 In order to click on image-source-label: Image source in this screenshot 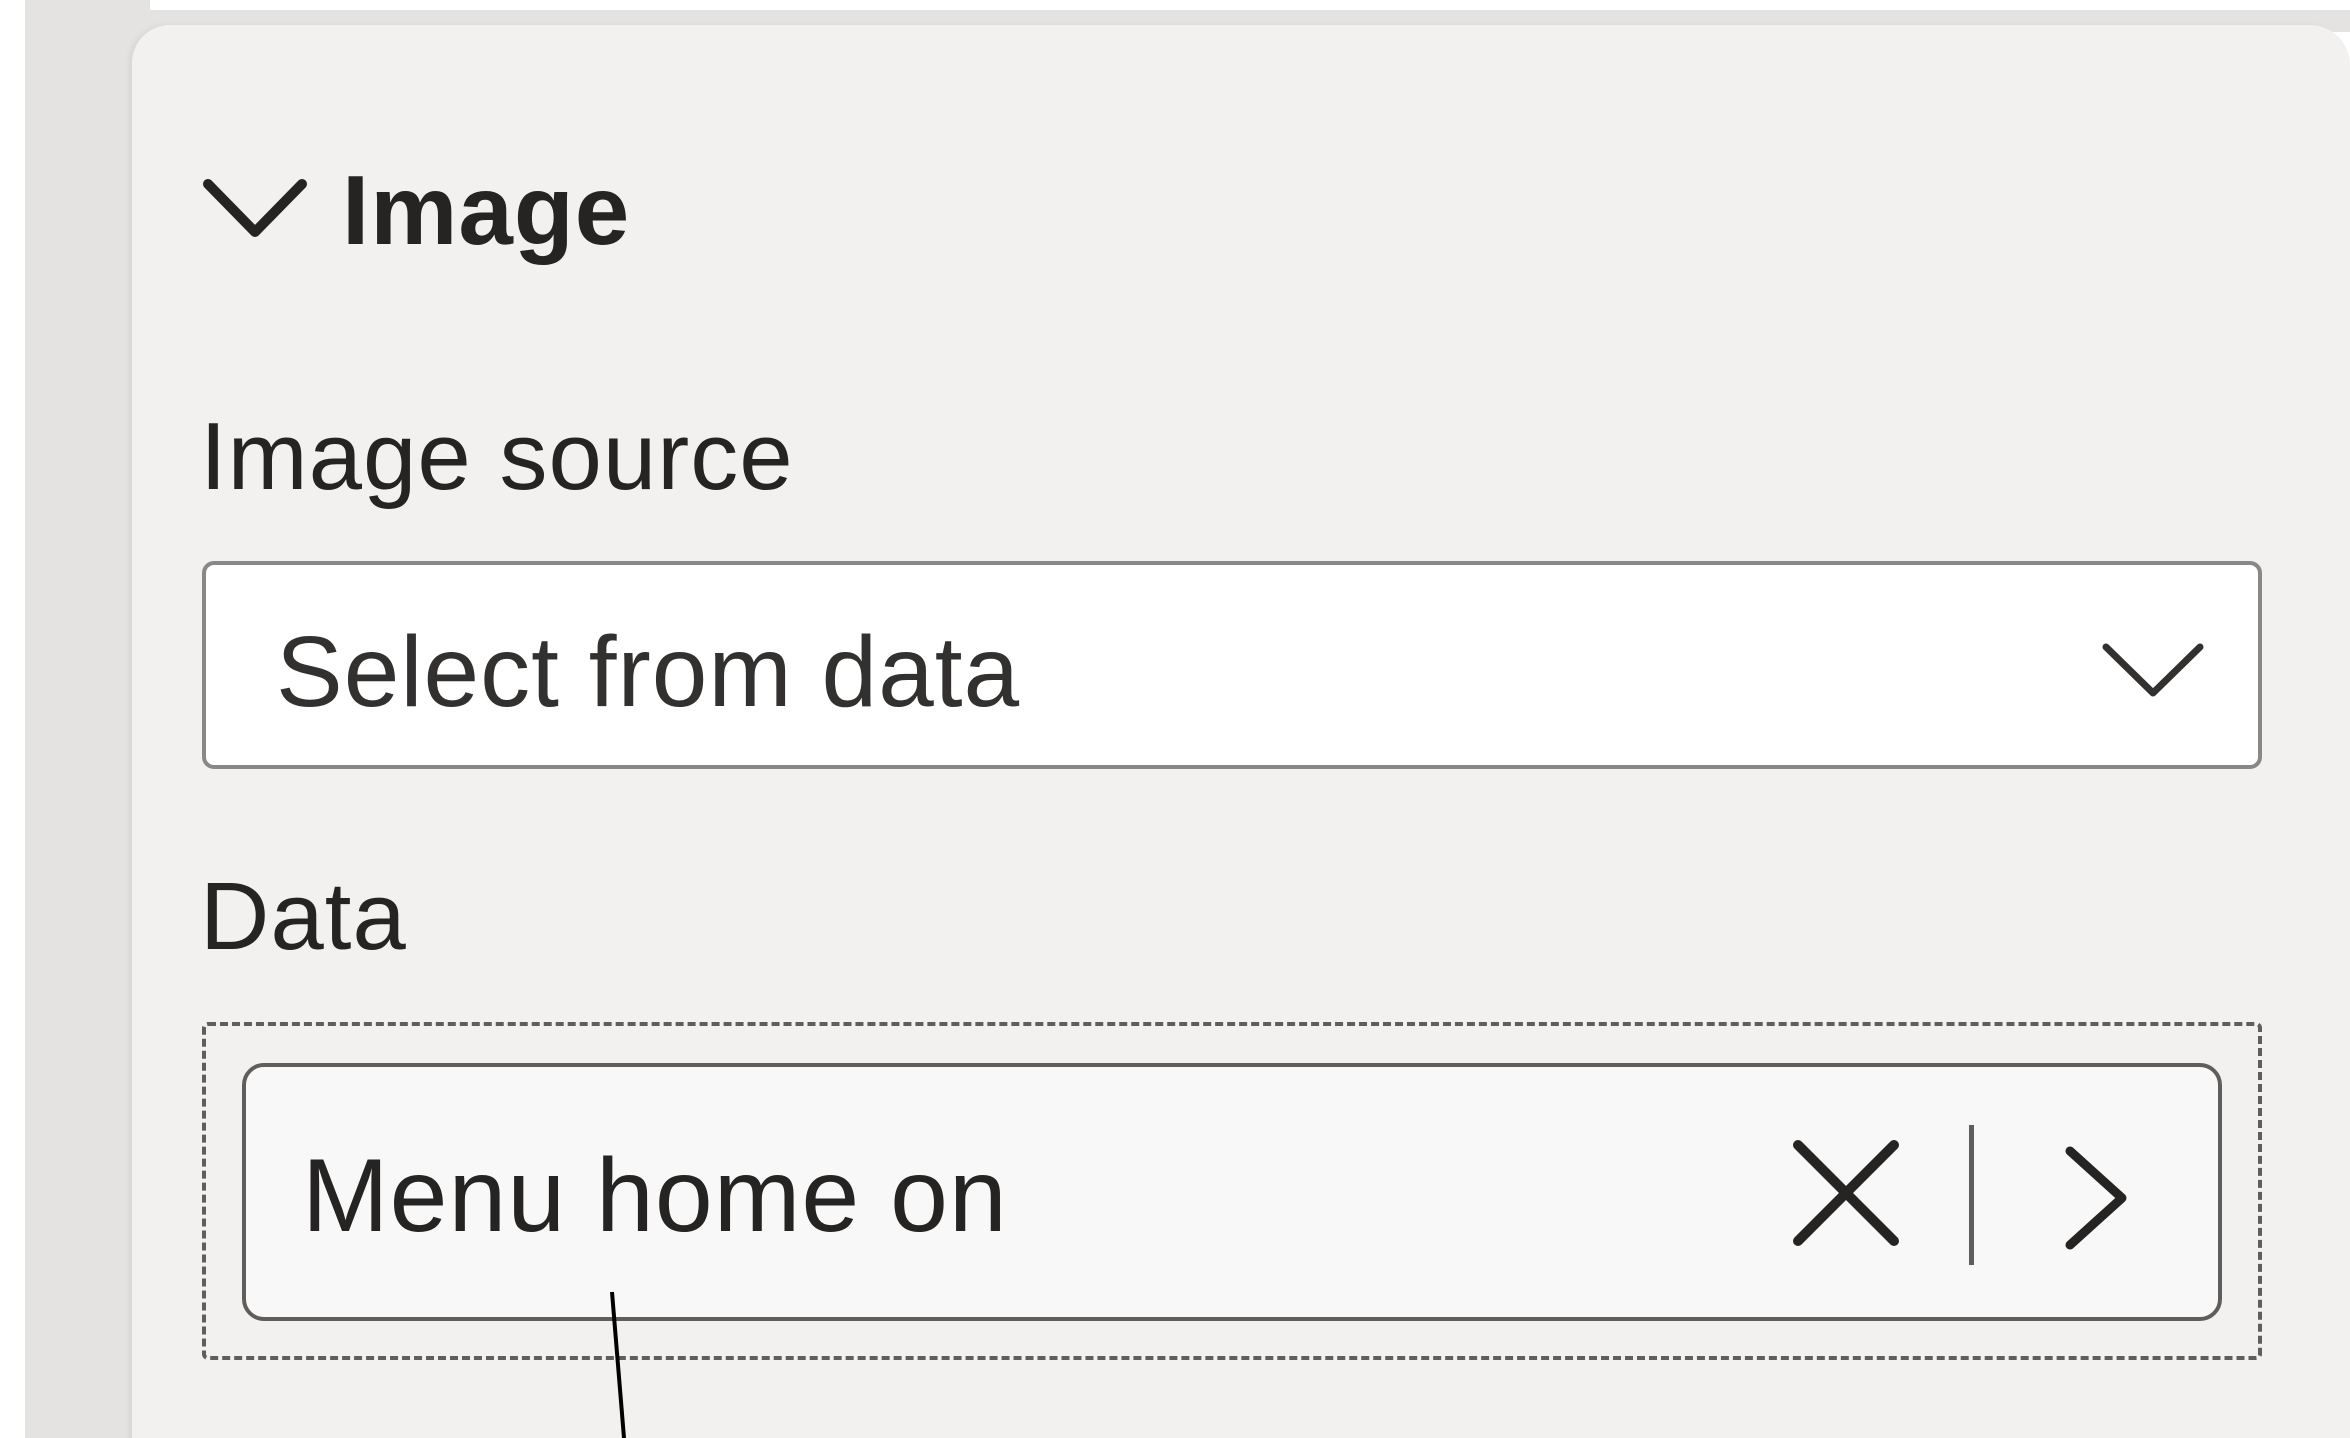, I will do `click(497, 456)`.